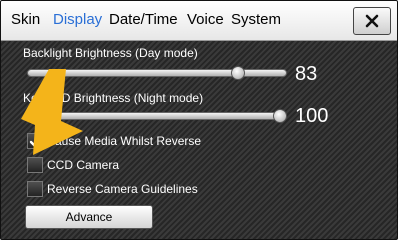  I want to click on pause-media-checkbox, so click(35, 141).